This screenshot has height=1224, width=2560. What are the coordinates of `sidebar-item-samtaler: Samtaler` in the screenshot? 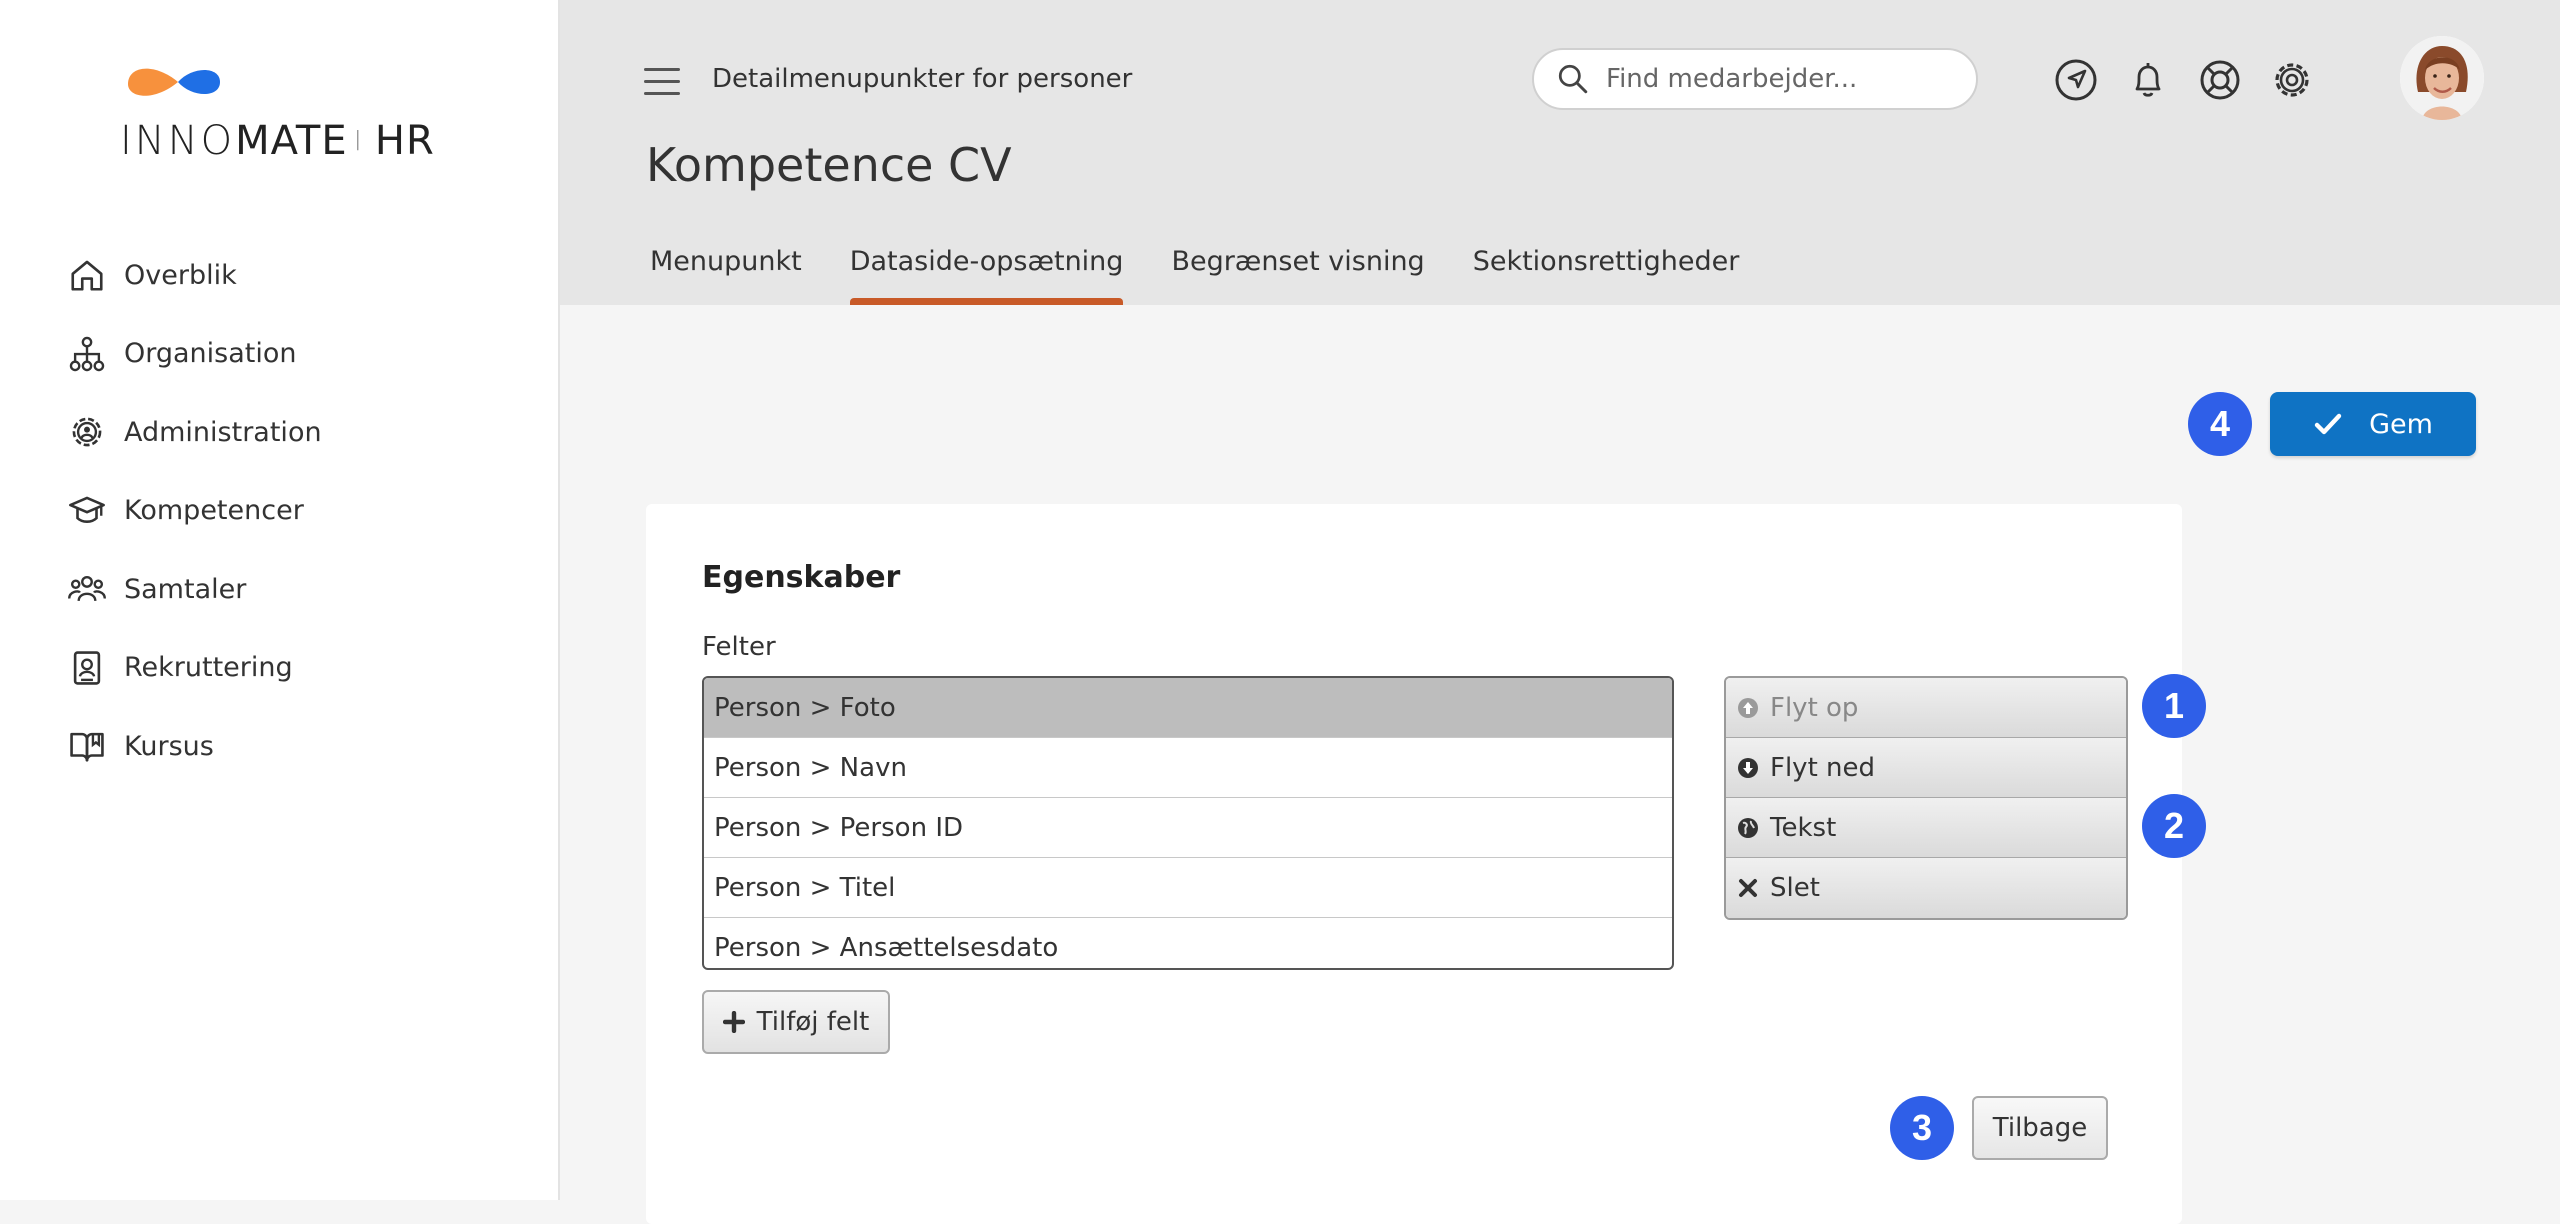 It's located at (195, 589).